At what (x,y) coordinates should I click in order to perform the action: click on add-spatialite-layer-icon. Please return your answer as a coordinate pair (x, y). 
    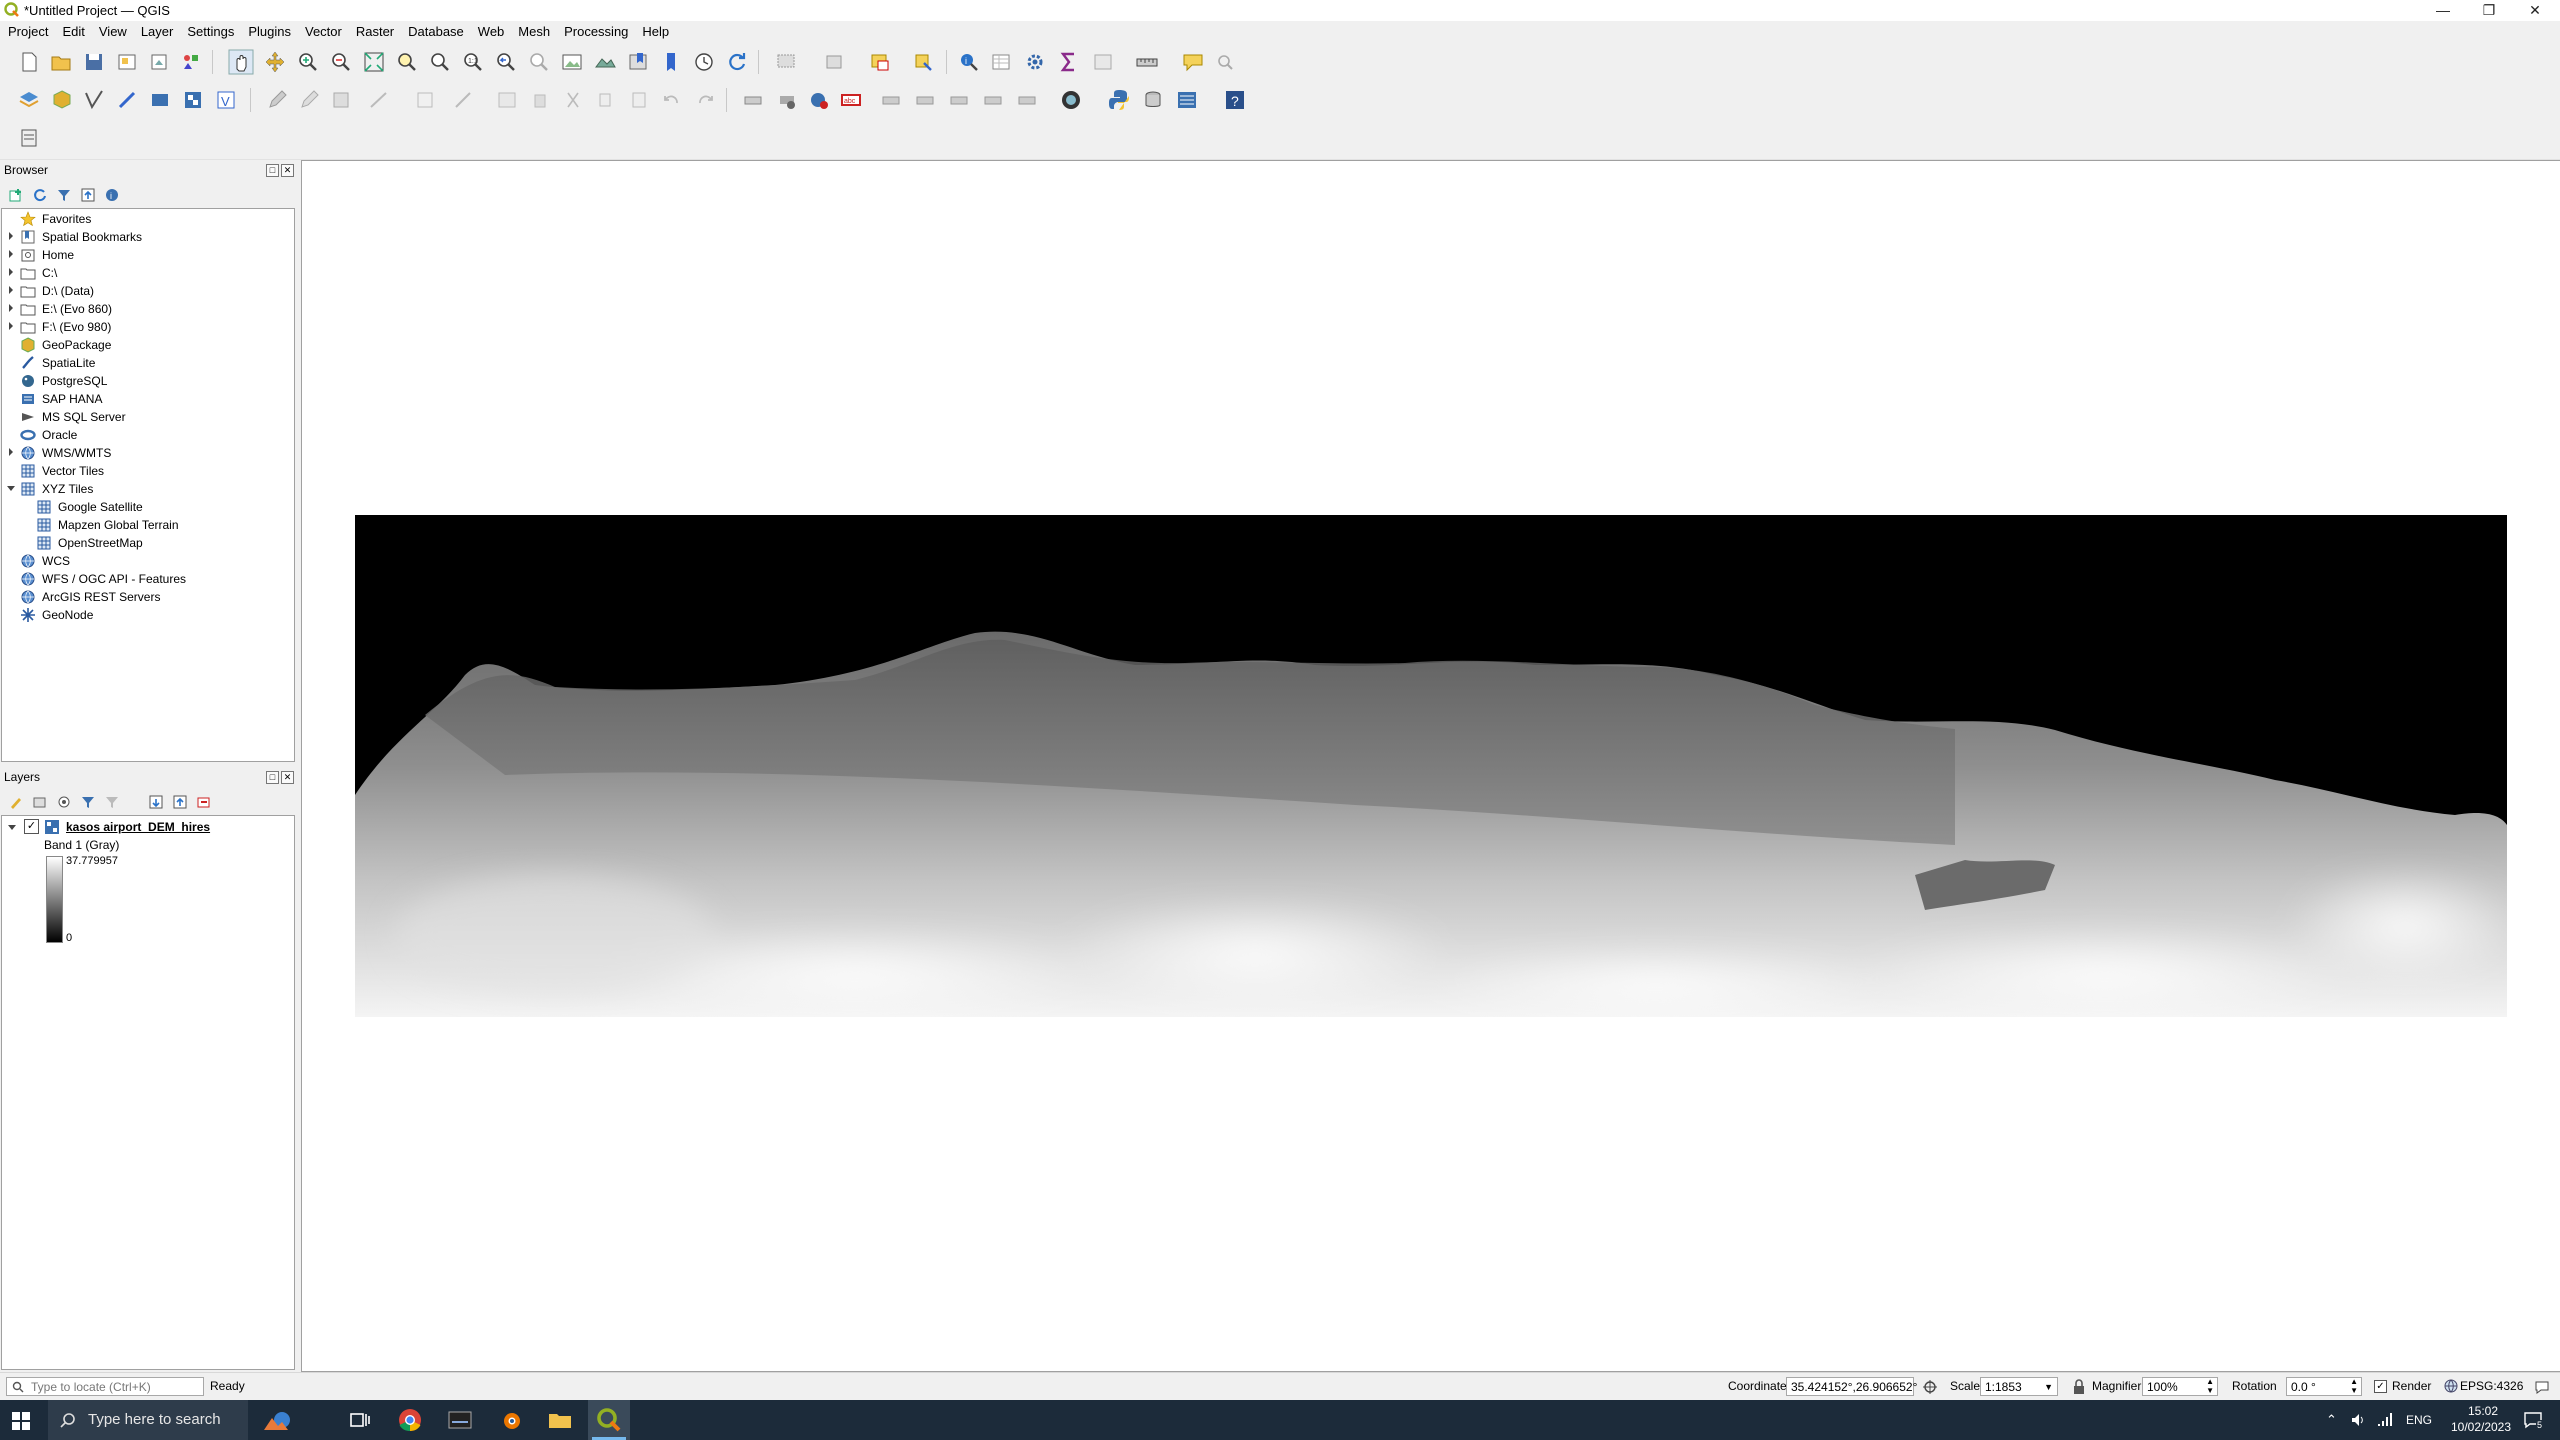
    Looking at the image, I should click on (160, 100).